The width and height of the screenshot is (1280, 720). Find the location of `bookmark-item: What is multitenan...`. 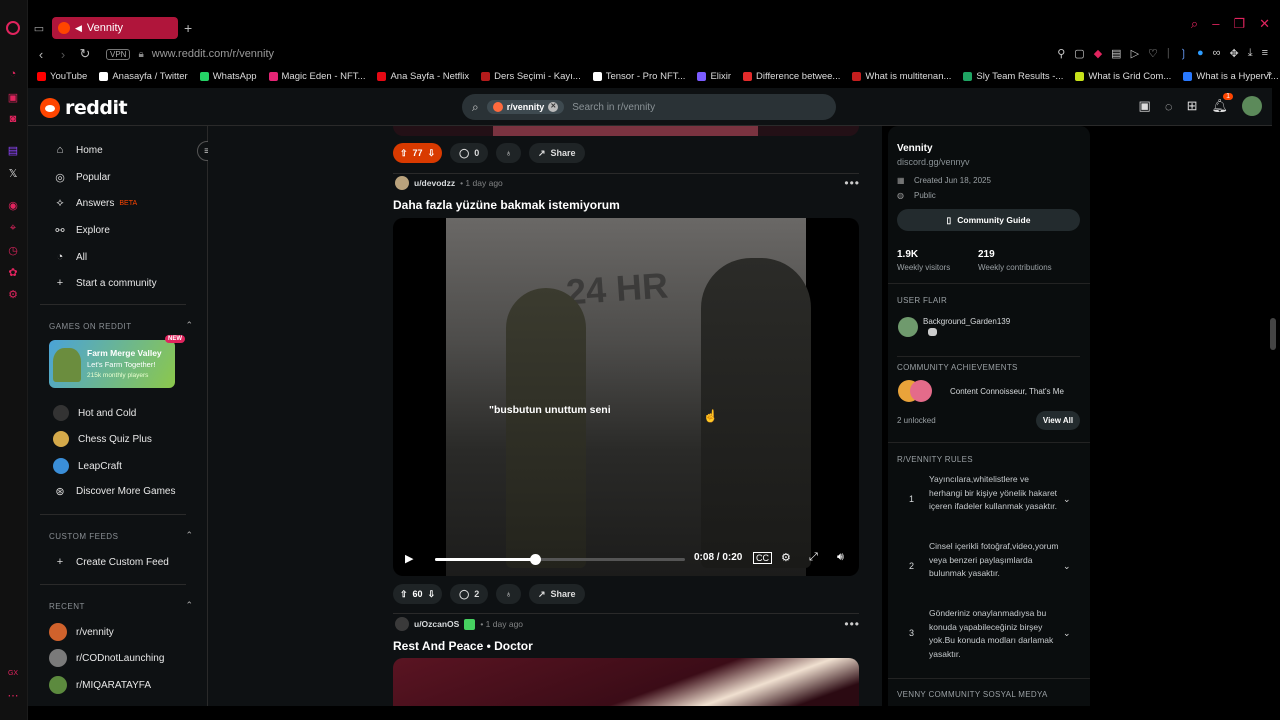

bookmark-item: What is multitenan... is located at coordinates (901, 76).